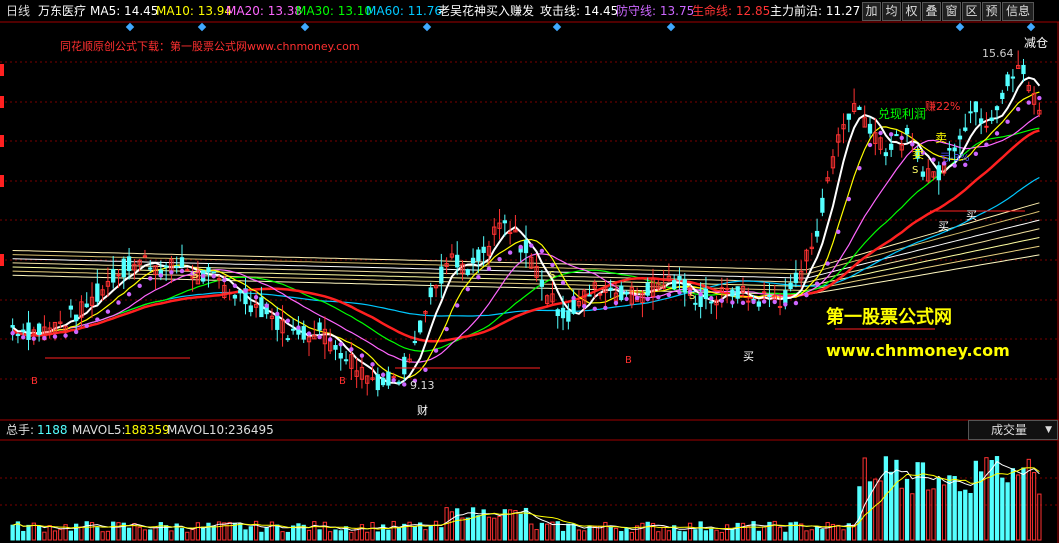  Describe the element at coordinates (915, 170) in the screenshot. I see `s-mark-4: S` at that location.